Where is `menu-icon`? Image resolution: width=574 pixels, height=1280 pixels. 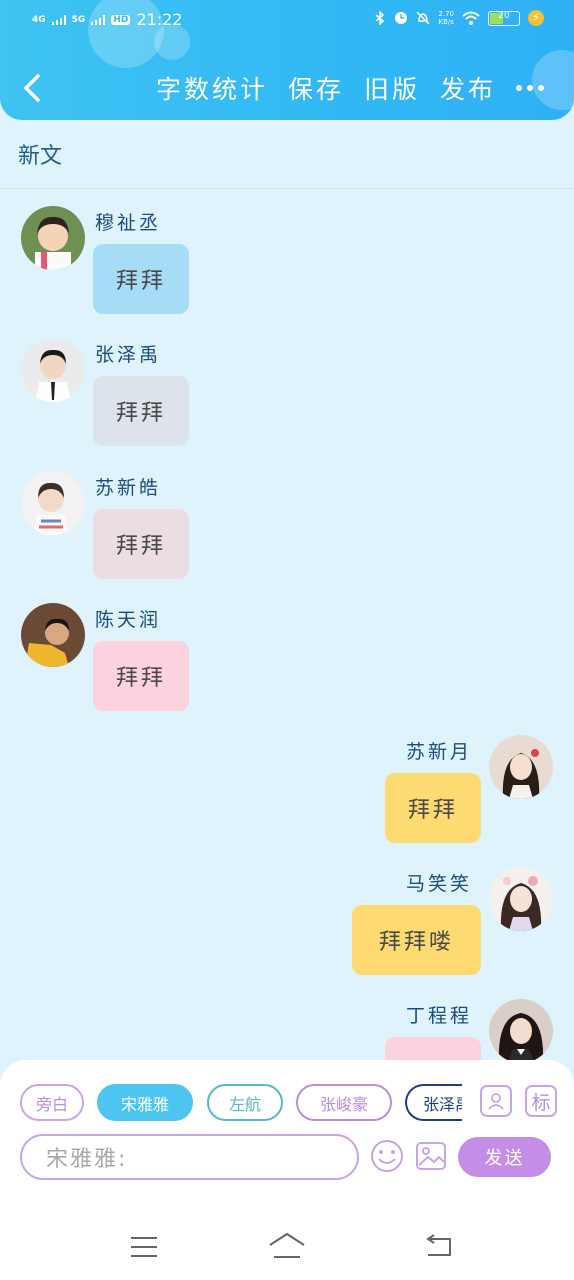 menu-icon is located at coordinates (144, 1247).